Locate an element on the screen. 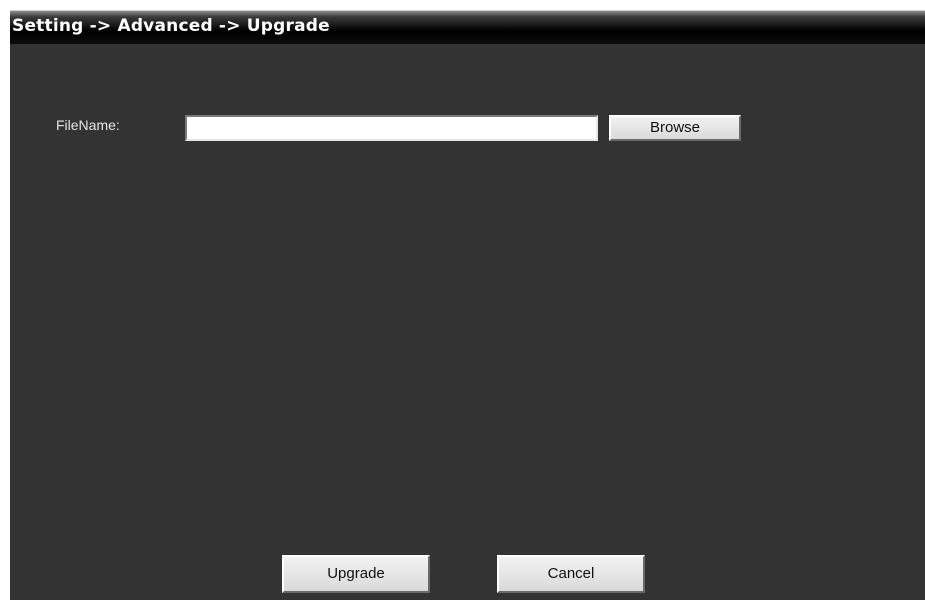  browse-button: Browse is located at coordinates (675, 128).